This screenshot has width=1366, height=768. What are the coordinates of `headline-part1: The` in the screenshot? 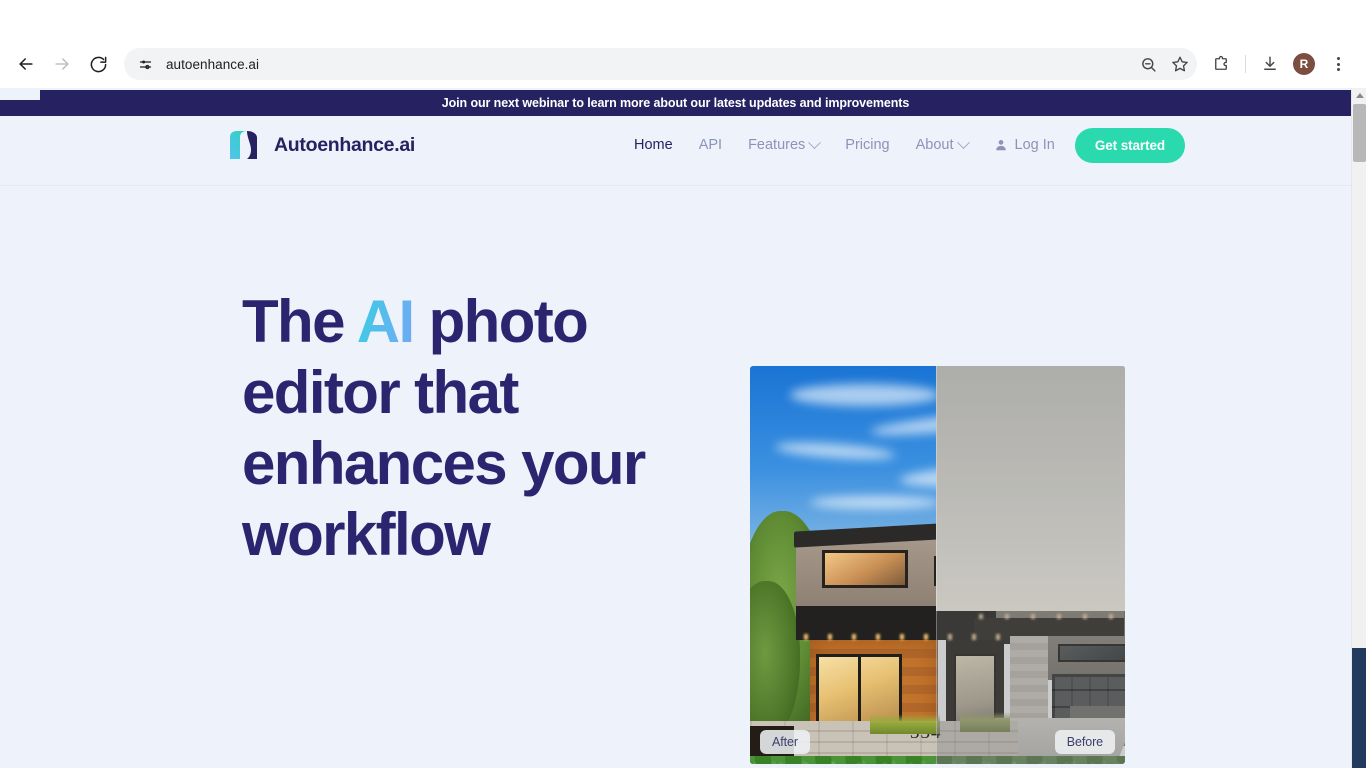 It's located at (299, 321).